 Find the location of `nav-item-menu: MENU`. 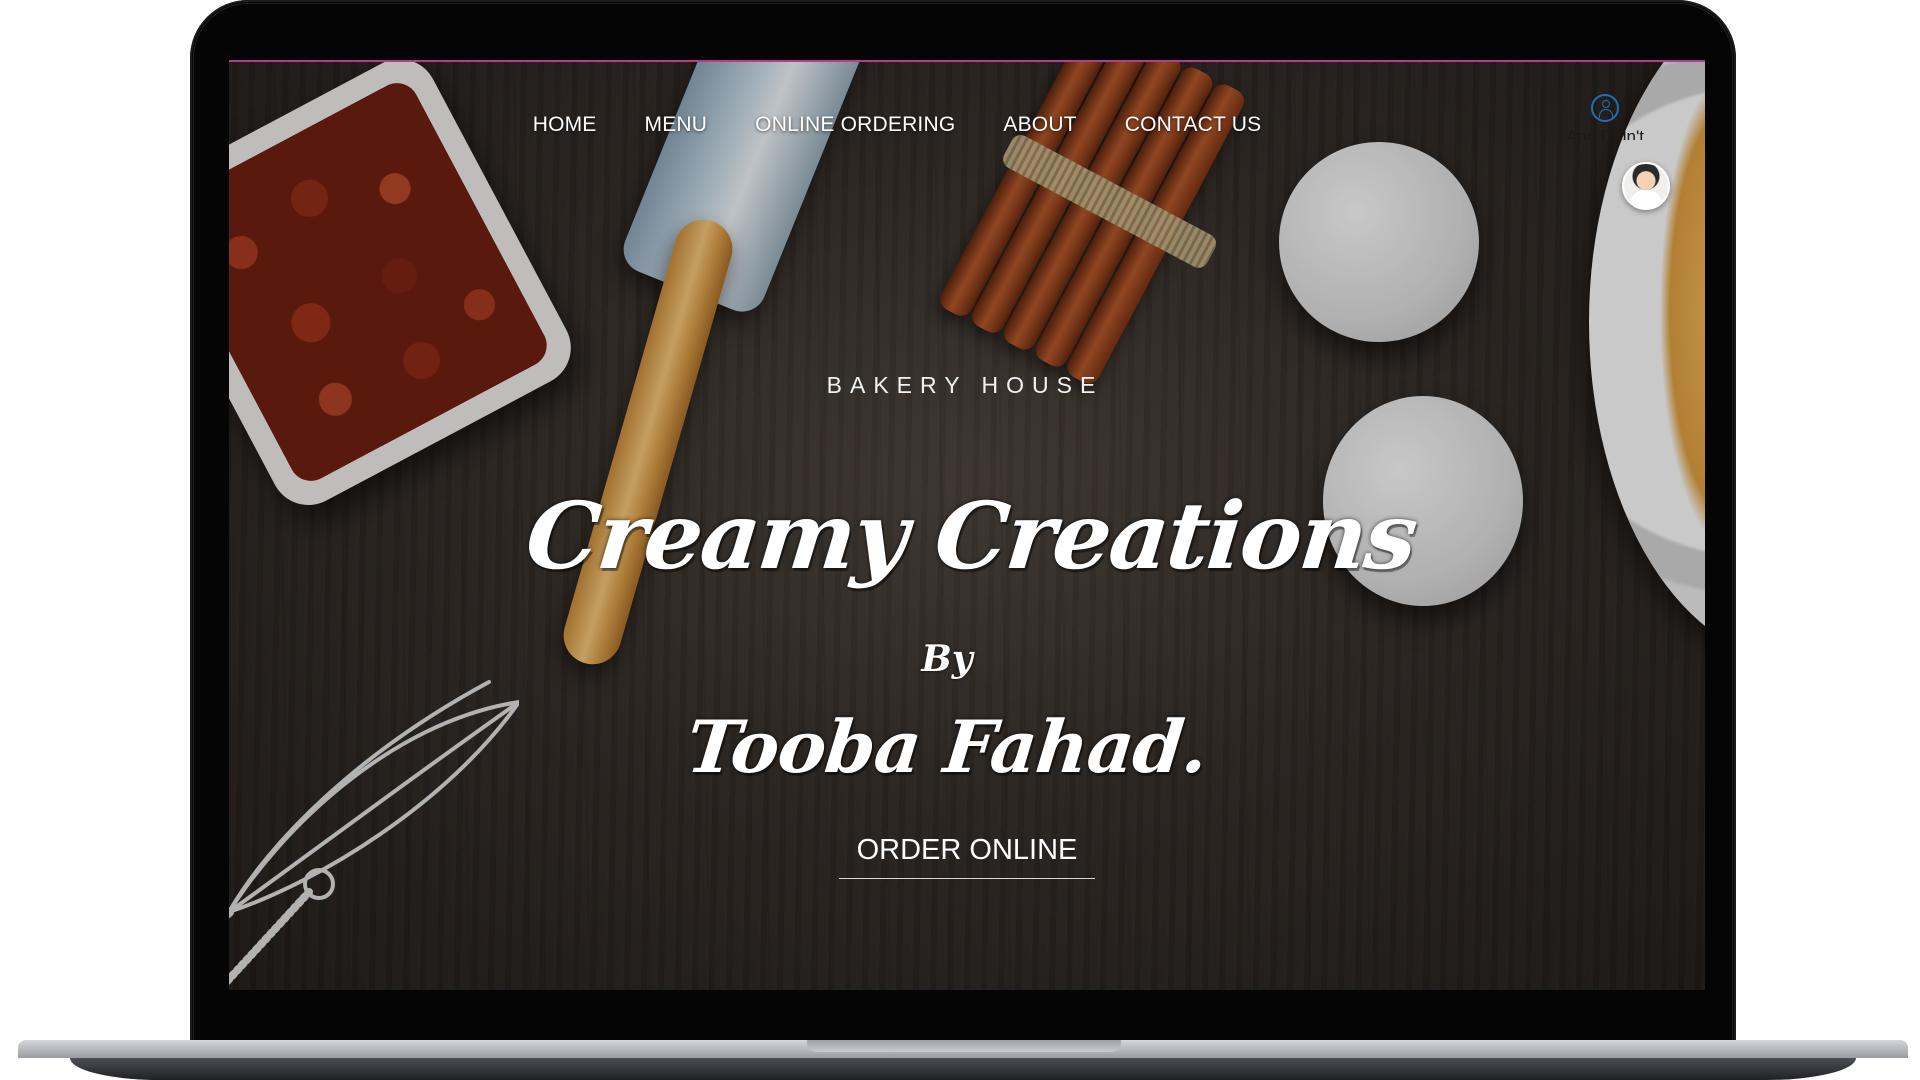

nav-item-menu: MENU is located at coordinates (676, 125).